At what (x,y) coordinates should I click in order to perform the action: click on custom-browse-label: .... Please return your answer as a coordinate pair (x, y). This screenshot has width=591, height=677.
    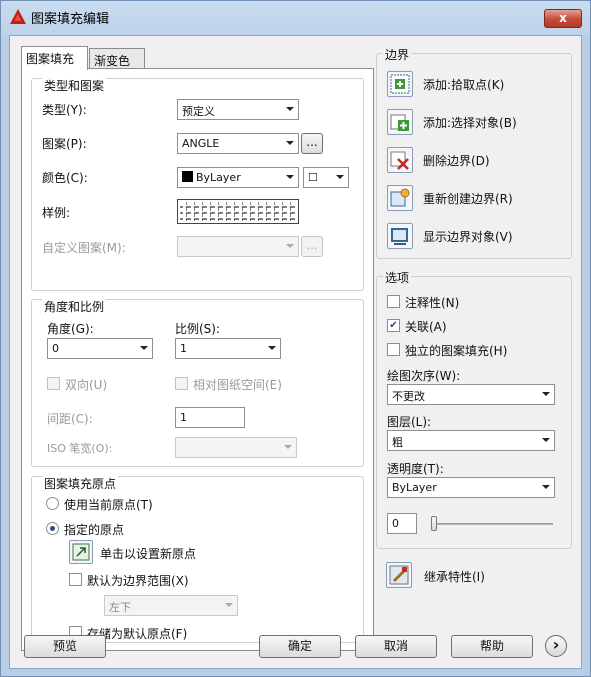
    Looking at the image, I should click on (312, 245).